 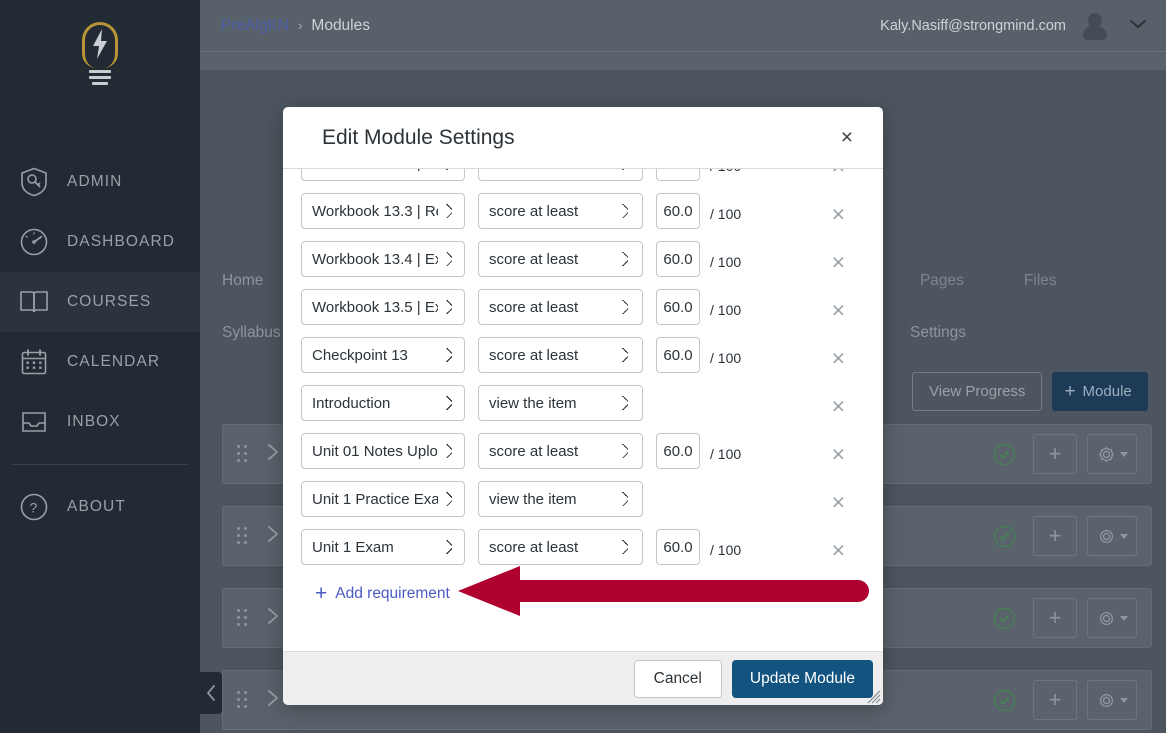 I want to click on breadcrumb-root: PreAlgKN, so click(x=255, y=26).